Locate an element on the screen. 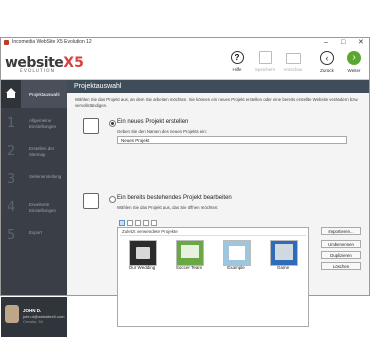  sidebar-item-export: 5 Export is located at coordinates (34, 236).